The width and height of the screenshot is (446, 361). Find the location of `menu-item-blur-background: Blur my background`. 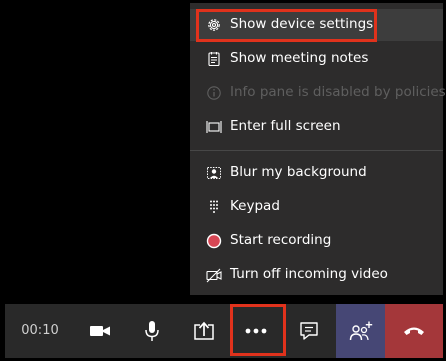

menu-item-blur-background: Blur my background is located at coordinates (316, 173).